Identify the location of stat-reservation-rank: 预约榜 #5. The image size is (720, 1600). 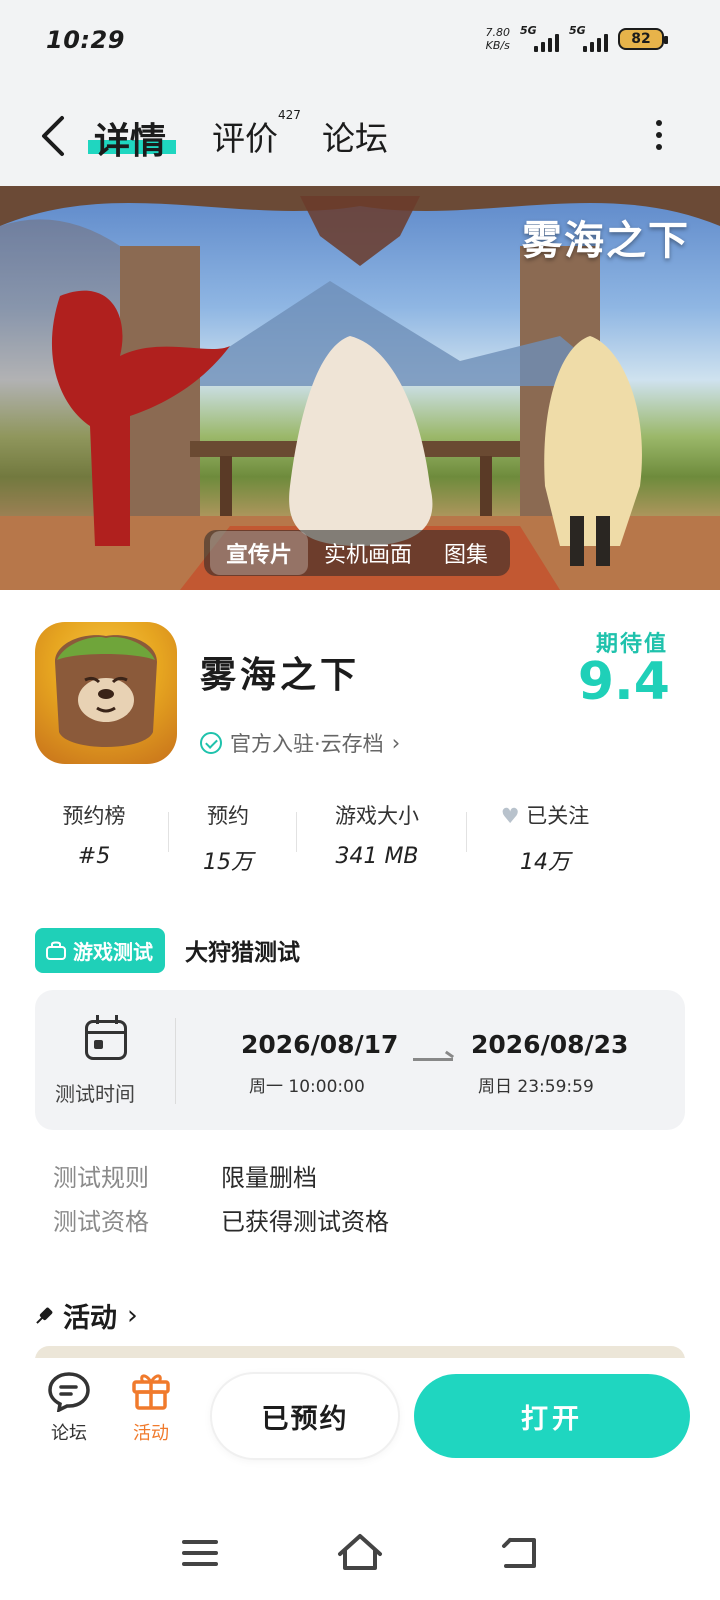
(94, 834).